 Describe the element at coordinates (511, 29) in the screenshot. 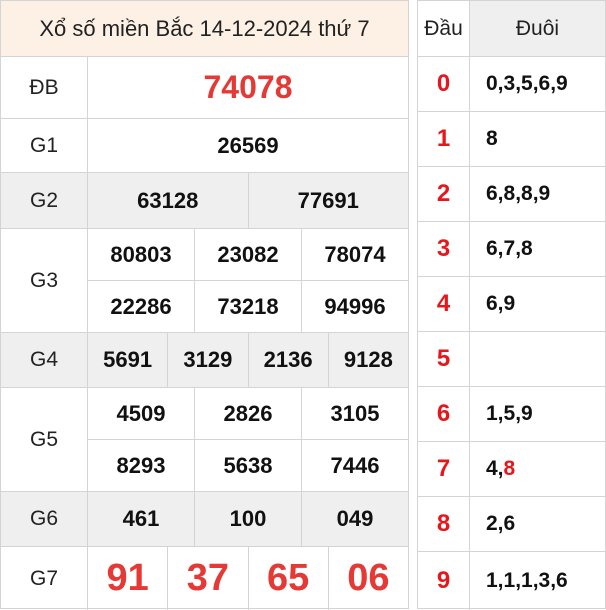

I see `loto-header: Đầu Đuôi` at that location.